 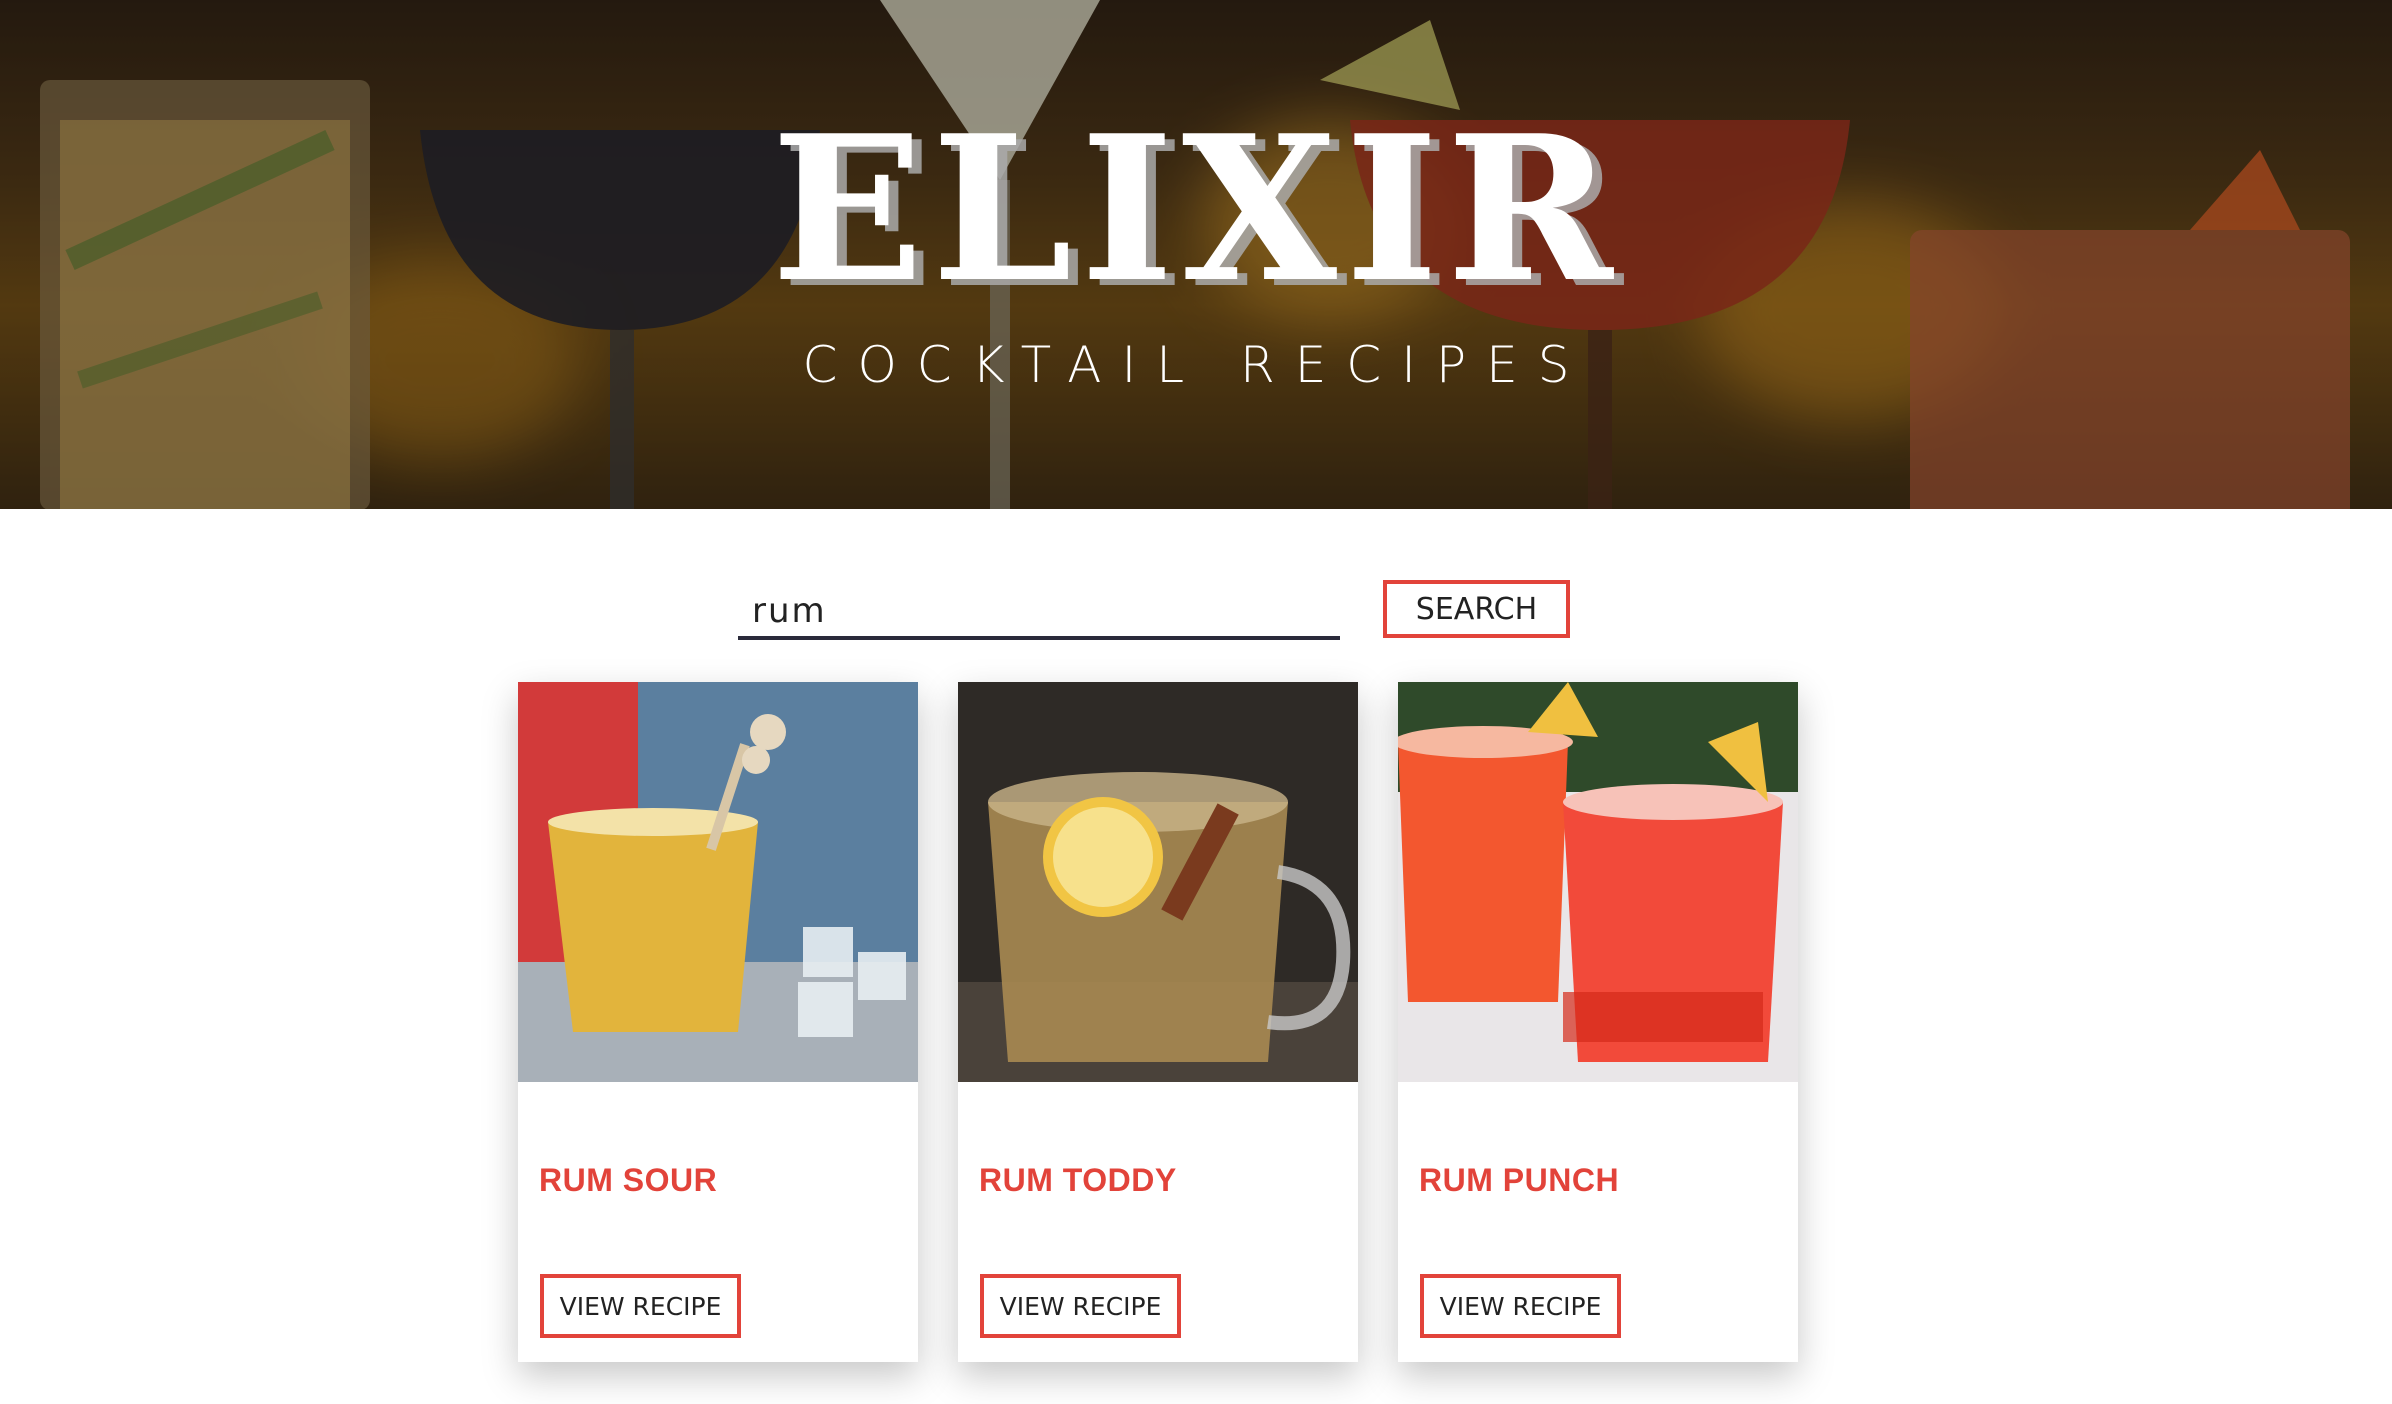 I want to click on recipe-card: RUM SOUR VIEW RECIPE, so click(x=718, y=1022).